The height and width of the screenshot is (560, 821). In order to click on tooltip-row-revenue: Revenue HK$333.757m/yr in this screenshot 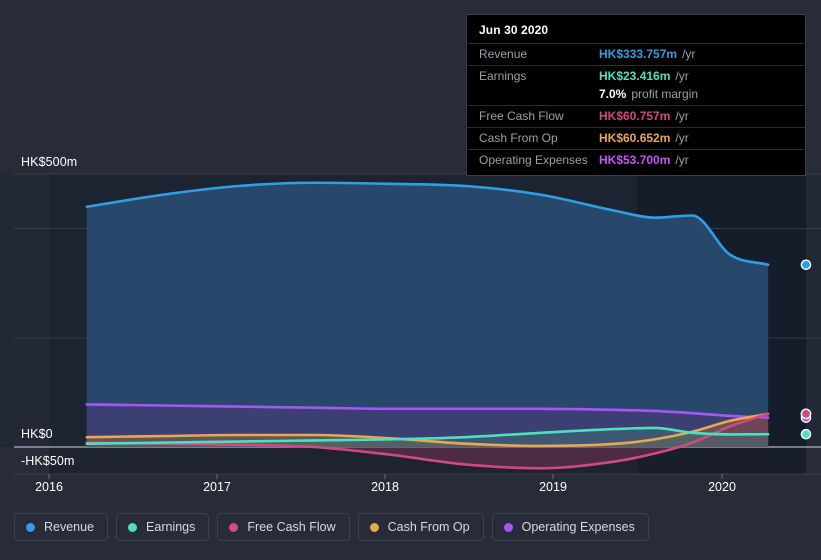, I will do `click(636, 54)`.